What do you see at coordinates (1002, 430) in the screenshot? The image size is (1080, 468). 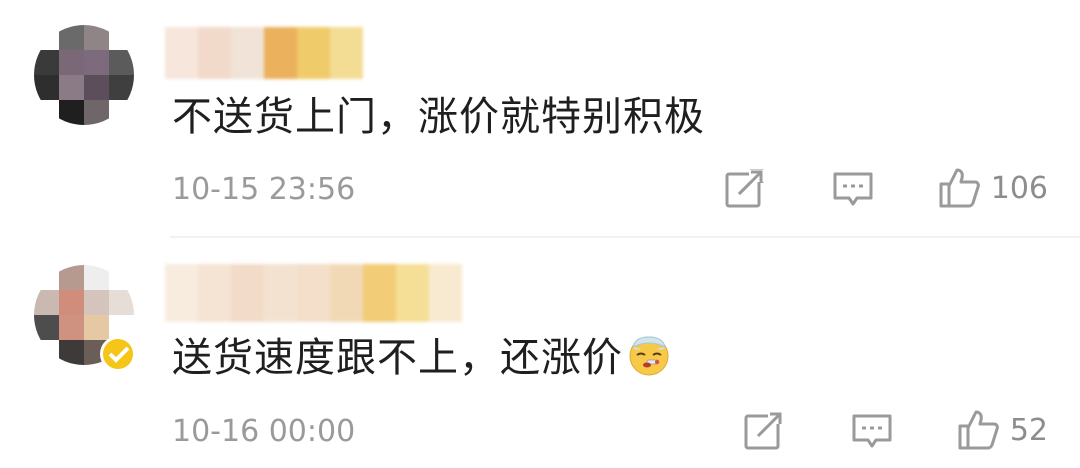 I see `like-button: 52` at bounding box center [1002, 430].